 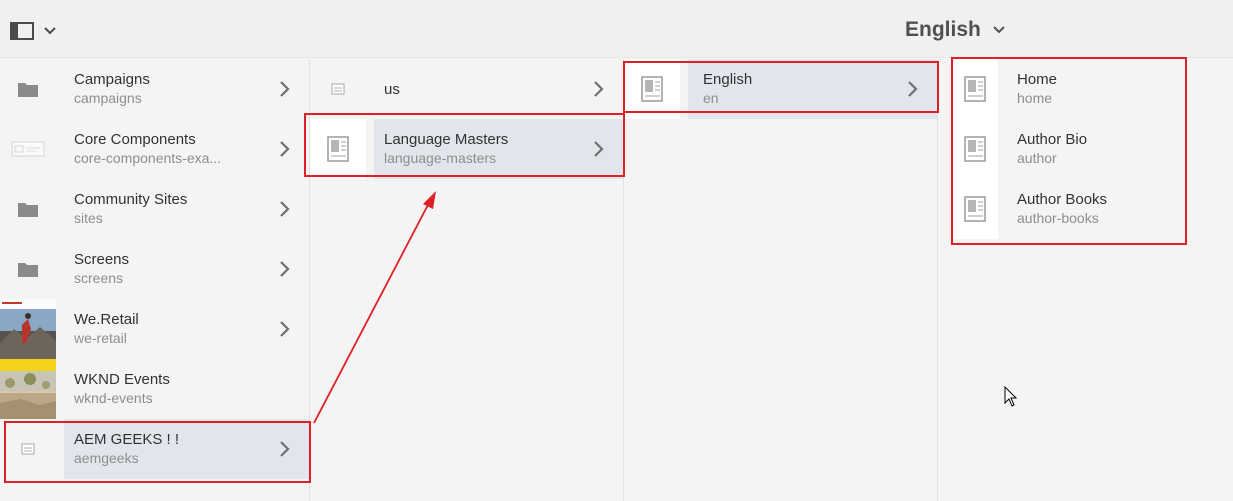 What do you see at coordinates (106, 458) in the screenshot?
I see `item-name: aemgeeks` at bounding box center [106, 458].